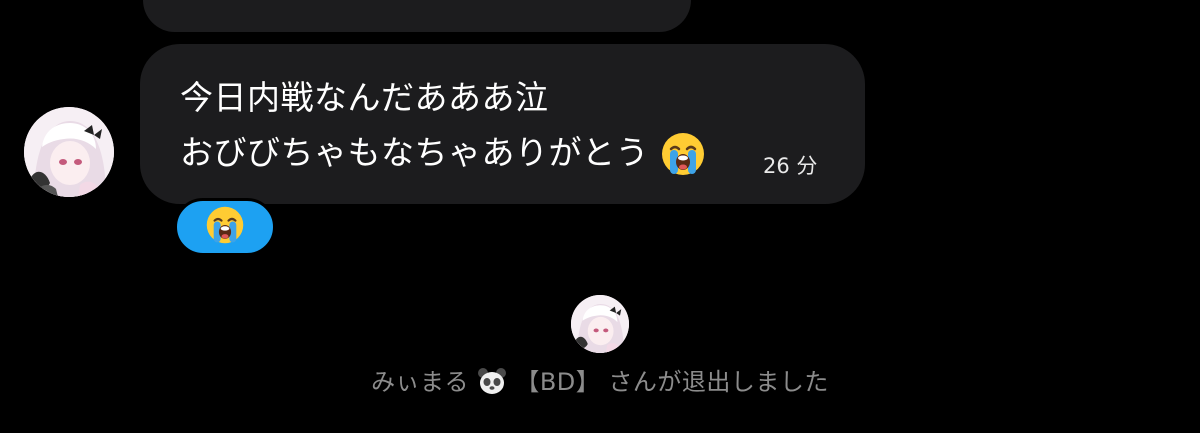 The width and height of the screenshot is (1200, 433). I want to click on previous-message-bubble, so click(417, 16).